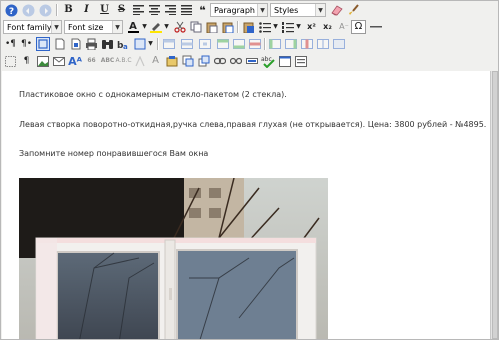 Image resolution: width=499 pixels, height=340 pixels. I want to click on merge-cells-button, so click(338, 44).